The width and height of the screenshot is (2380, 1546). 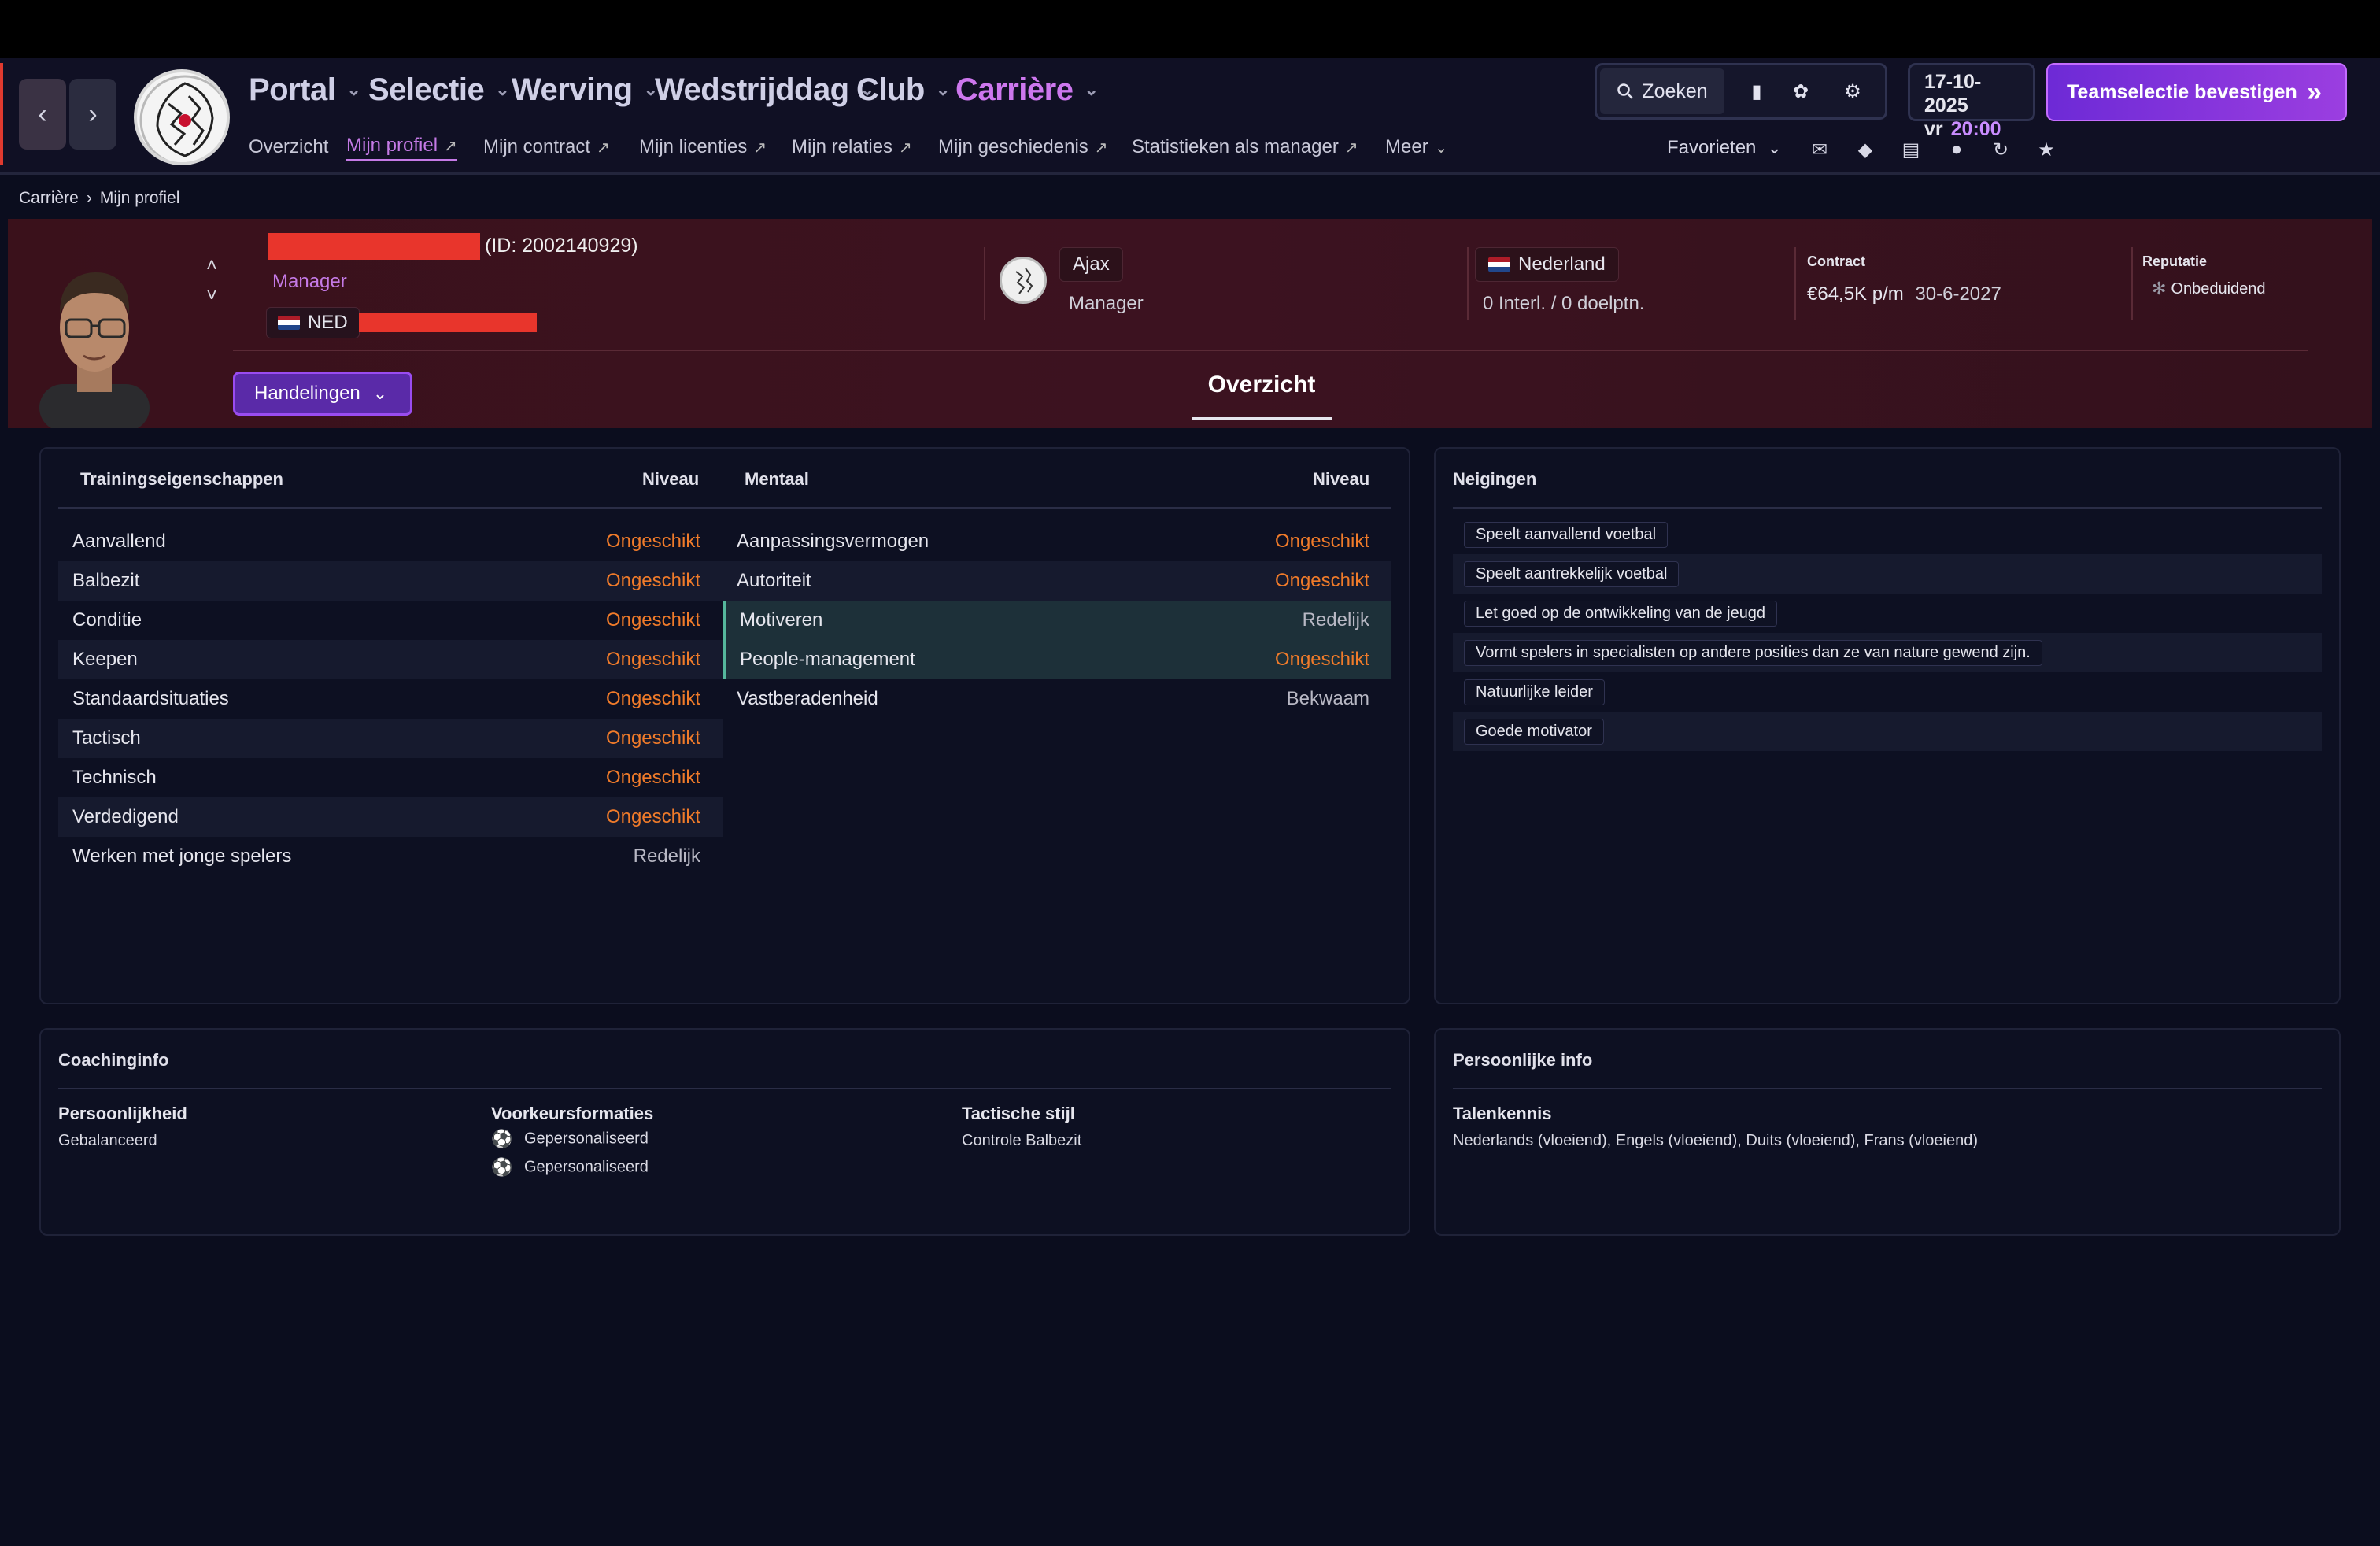 What do you see at coordinates (106, 580) in the screenshot?
I see `attribute-name: Balbezit` at bounding box center [106, 580].